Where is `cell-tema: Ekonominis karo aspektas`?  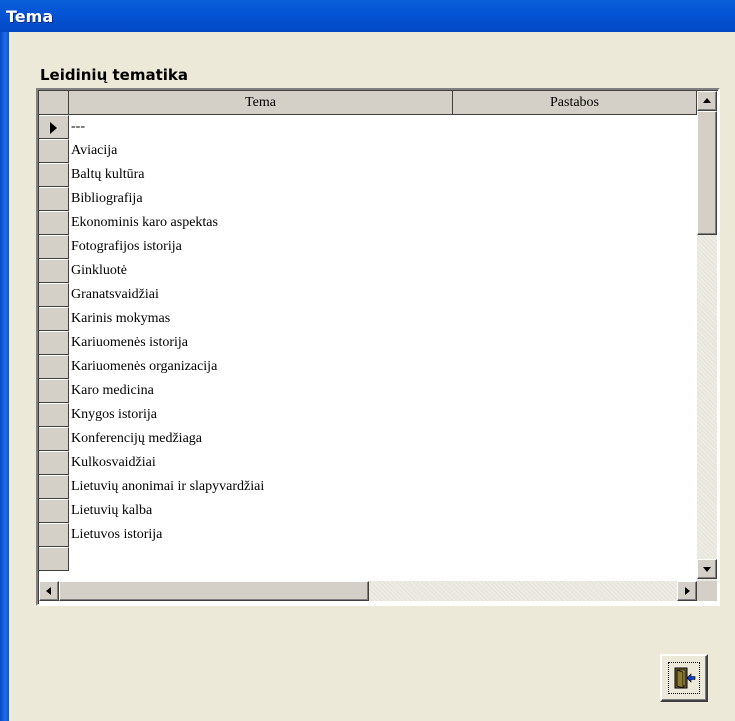
cell-tema: Ekonominis karo aspektas is located at coordinates (144, 223).